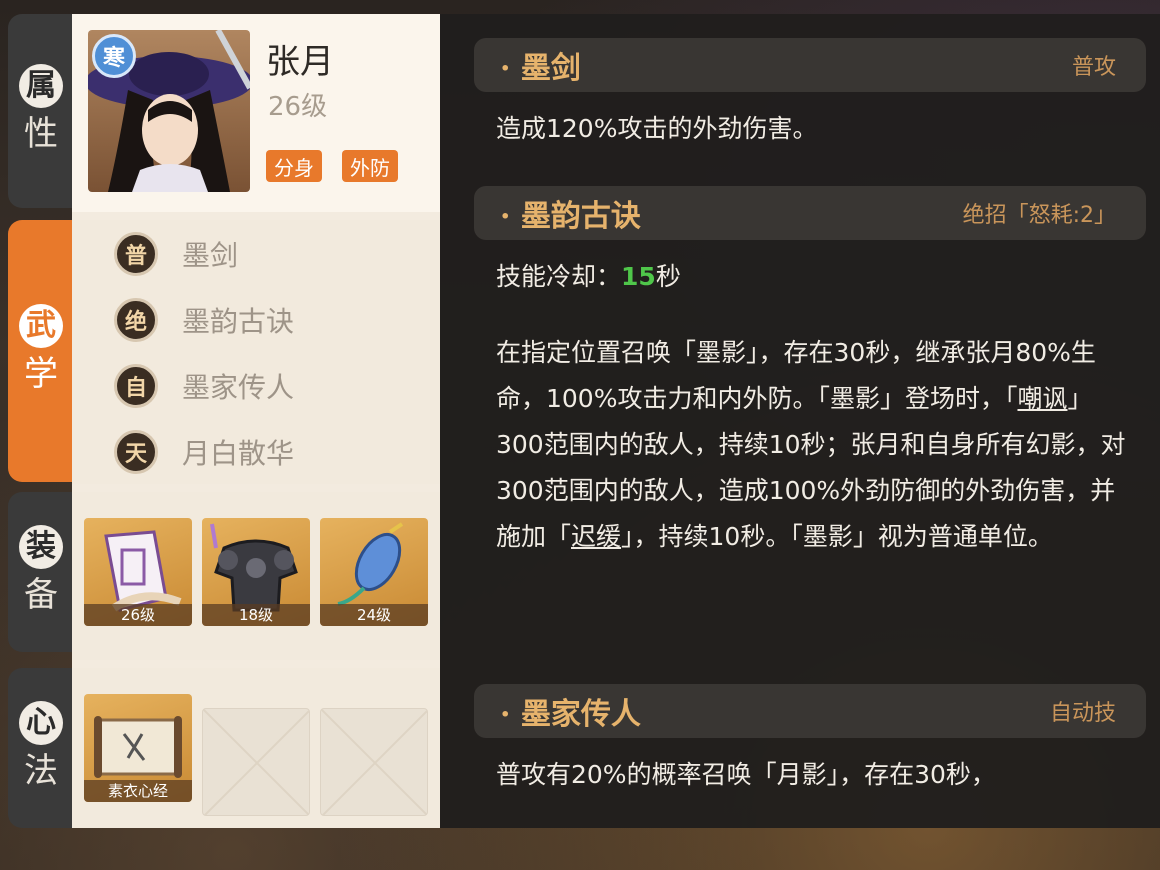 Image resolution: width=1160 pixels, height=870 pixels. What do you see at coordinates (1042, 398) in the screenshot?
I see `keyword-taunt-link: 嘲讽` at bounding box center [1042, 398].